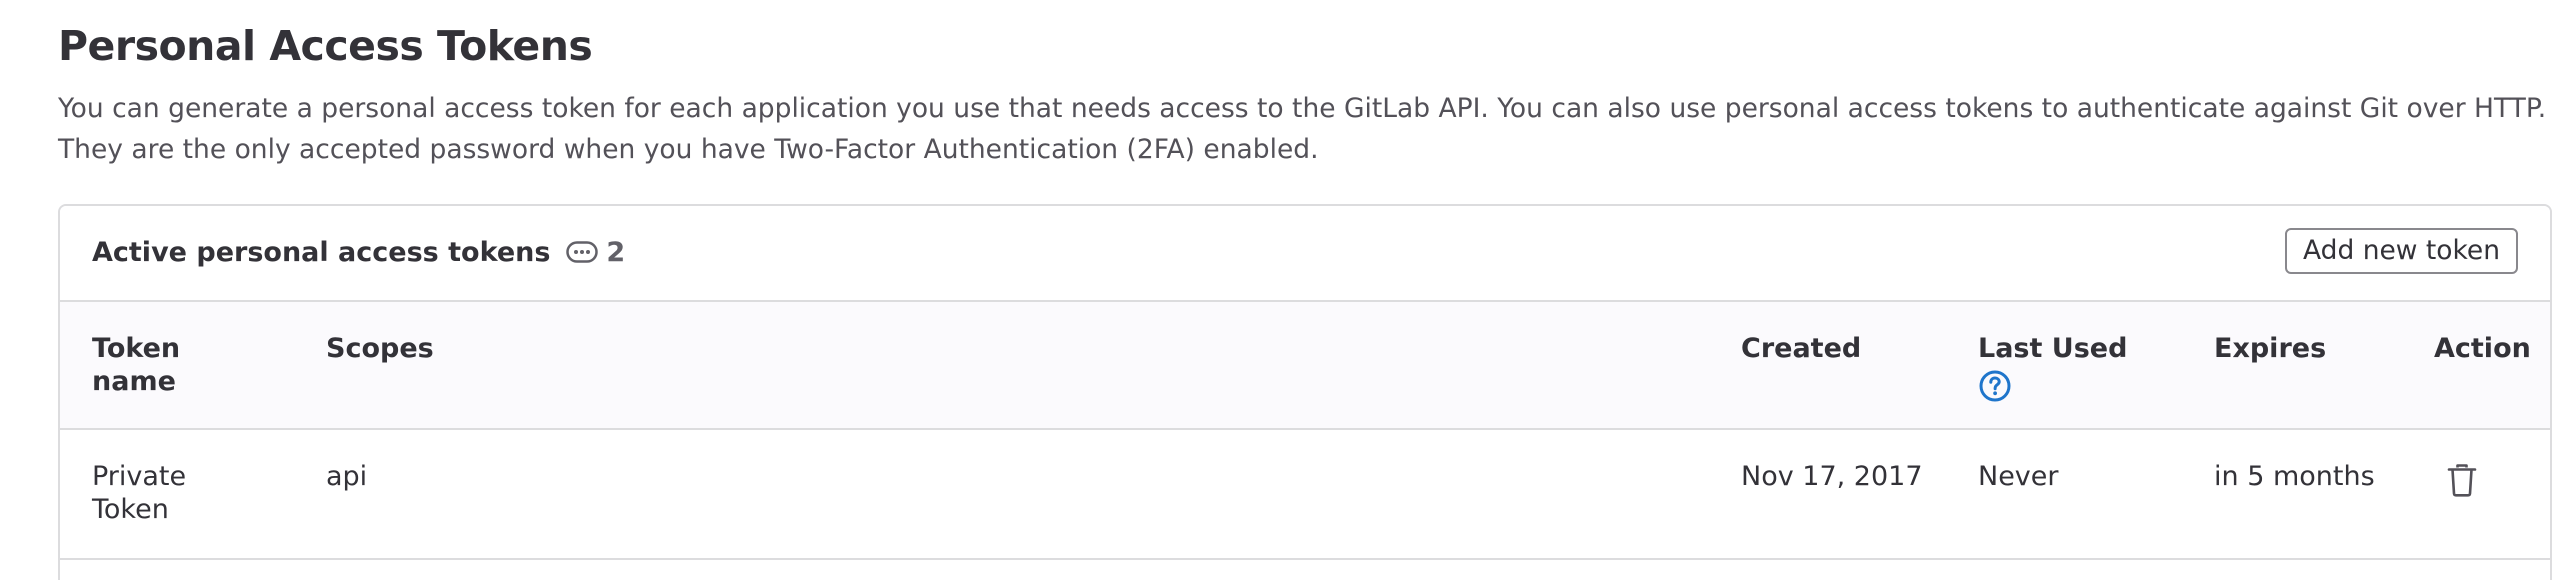 This screenshot has height=580, width=2560. What do you see at coordinates (1995, 386) in the screenshot?
I see `question-circle-icon` at bounding box center [1995, 386].